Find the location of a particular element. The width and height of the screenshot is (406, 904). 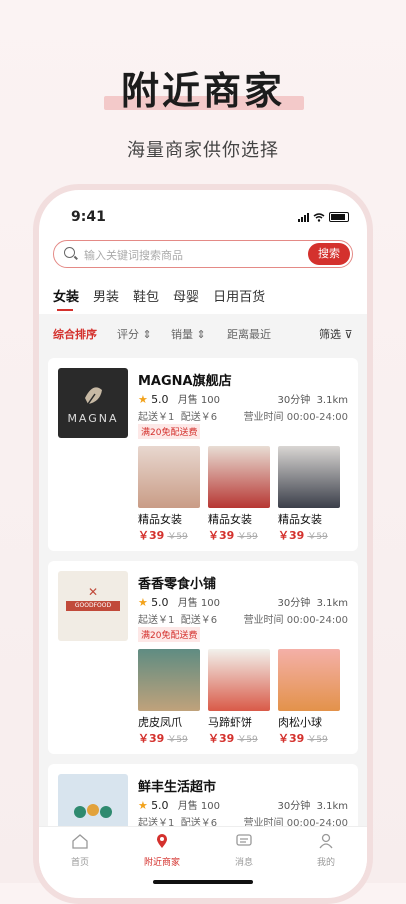

tab-profile: 我的 is located at coordinates (326, 852).